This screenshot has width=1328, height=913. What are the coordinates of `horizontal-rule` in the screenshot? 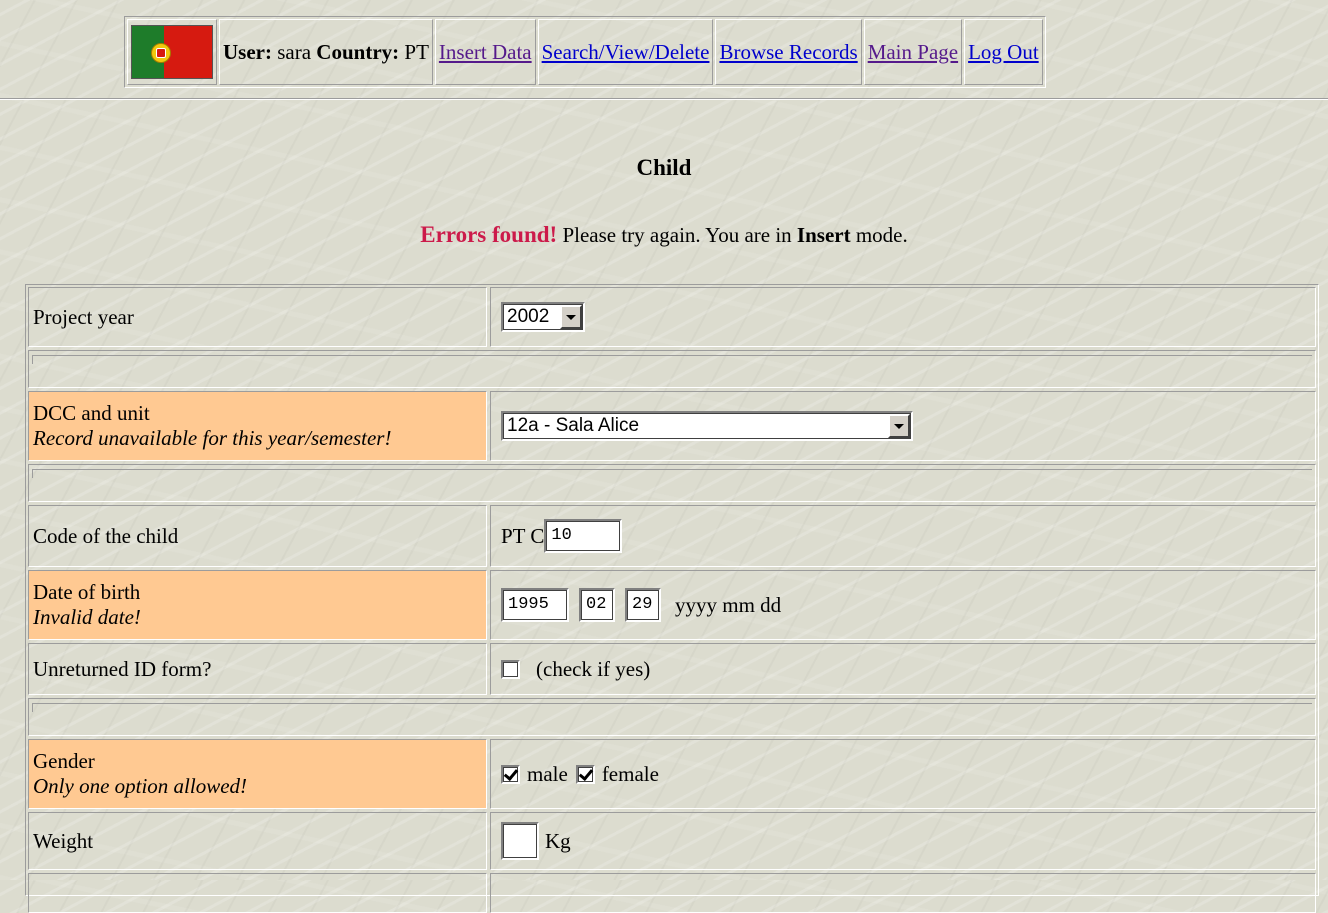 It's located at (664, 99).